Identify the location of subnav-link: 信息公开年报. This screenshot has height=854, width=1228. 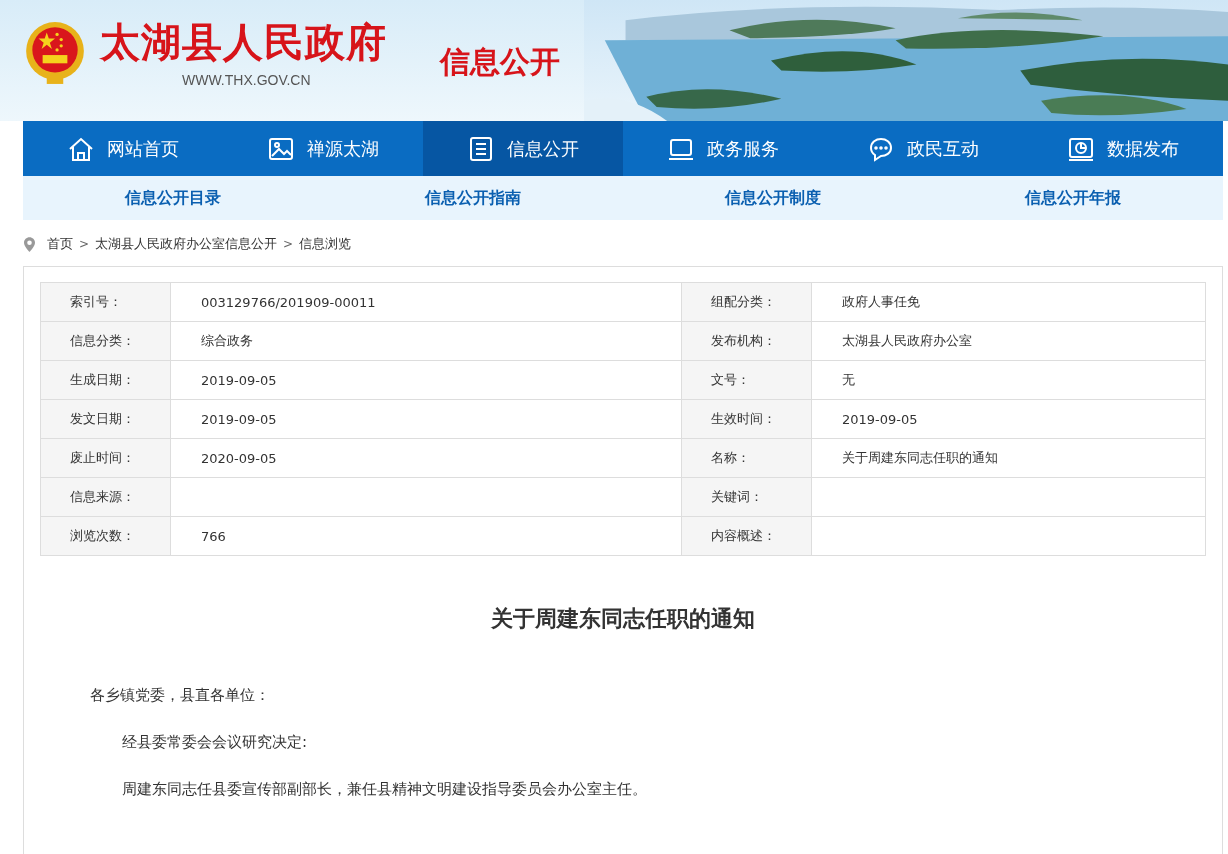
(1073, 198).